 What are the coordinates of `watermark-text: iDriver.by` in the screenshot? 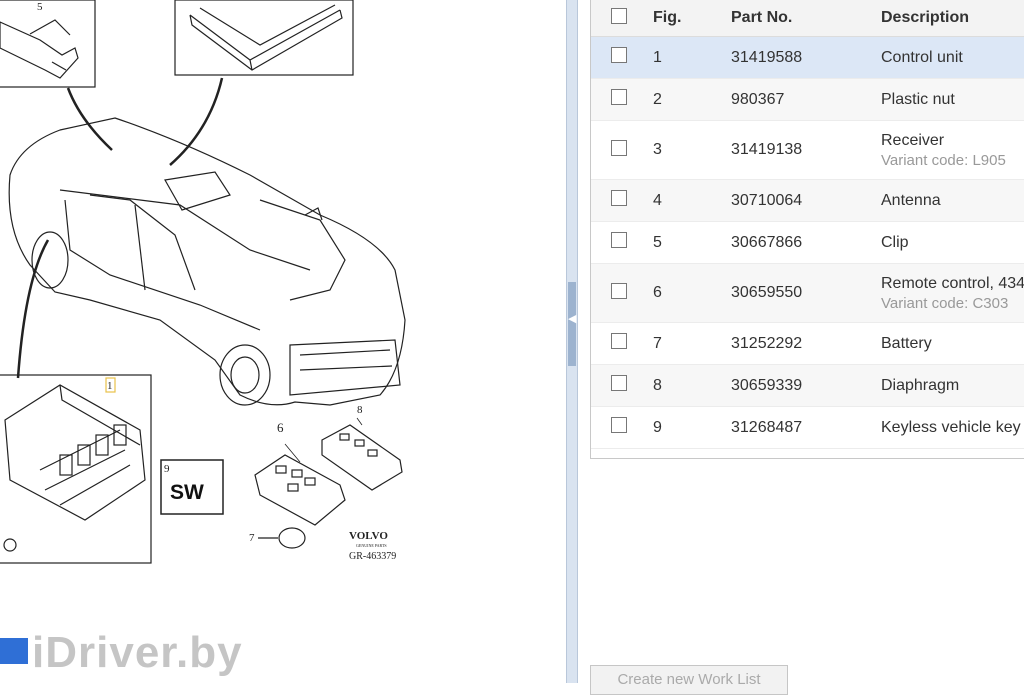 It's located at (137, 652).